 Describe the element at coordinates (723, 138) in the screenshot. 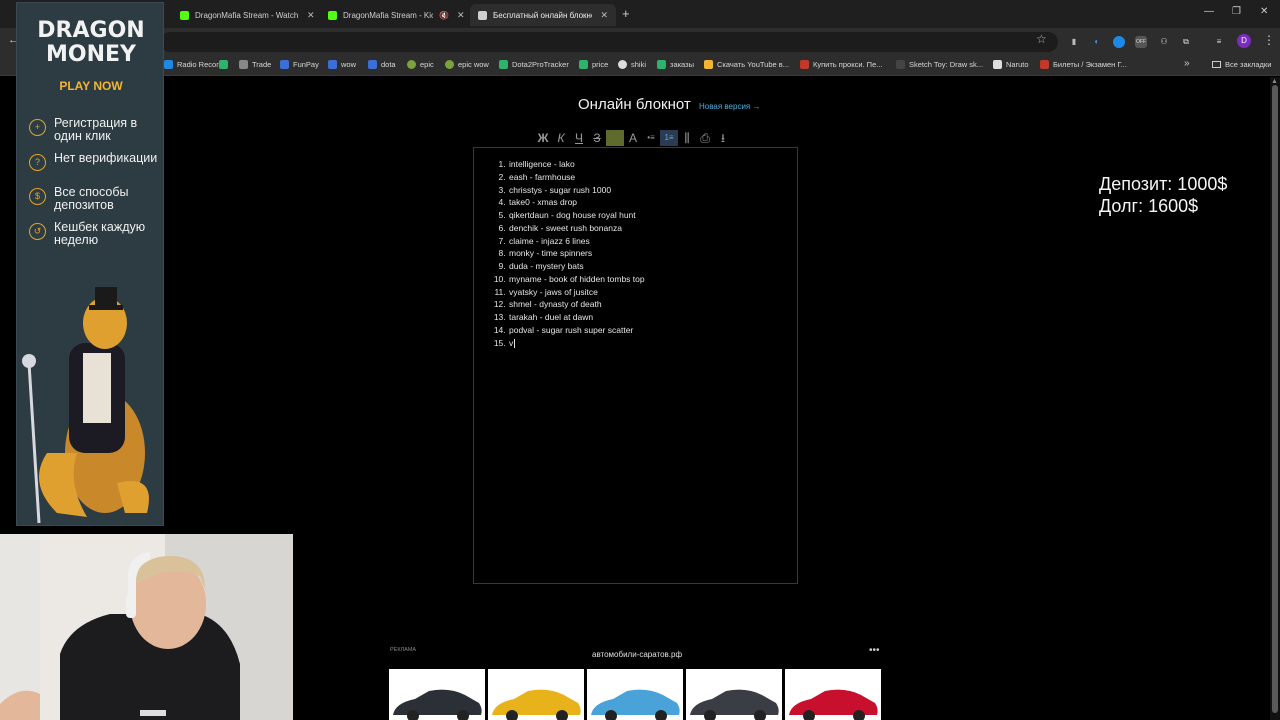

I see `download-button: ⭳` at that location.